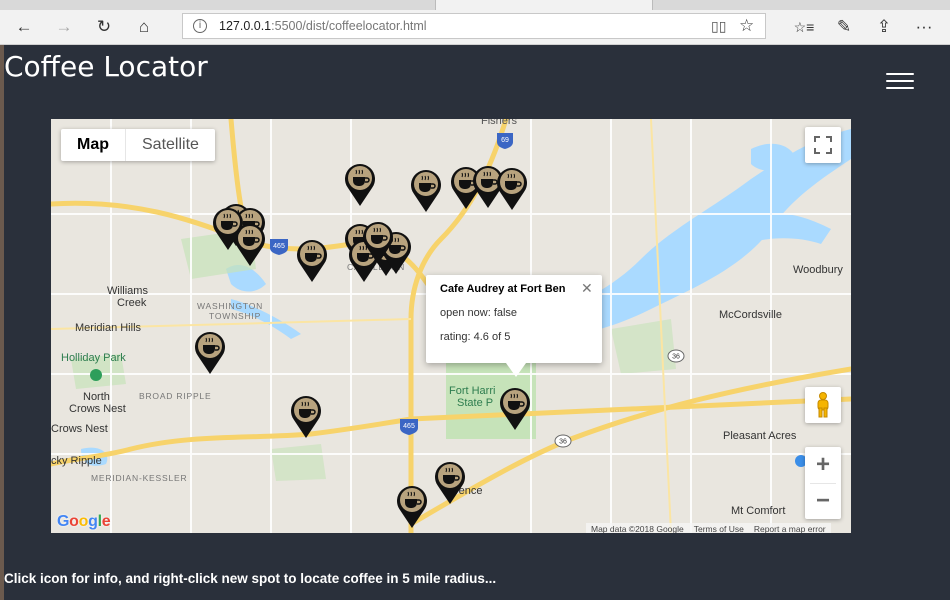 The height and width of the screenshot is (600, 950). Describe the element at coordinates (93, 145) in the screenshot. I see `map-type-map-button: Map` at that location.